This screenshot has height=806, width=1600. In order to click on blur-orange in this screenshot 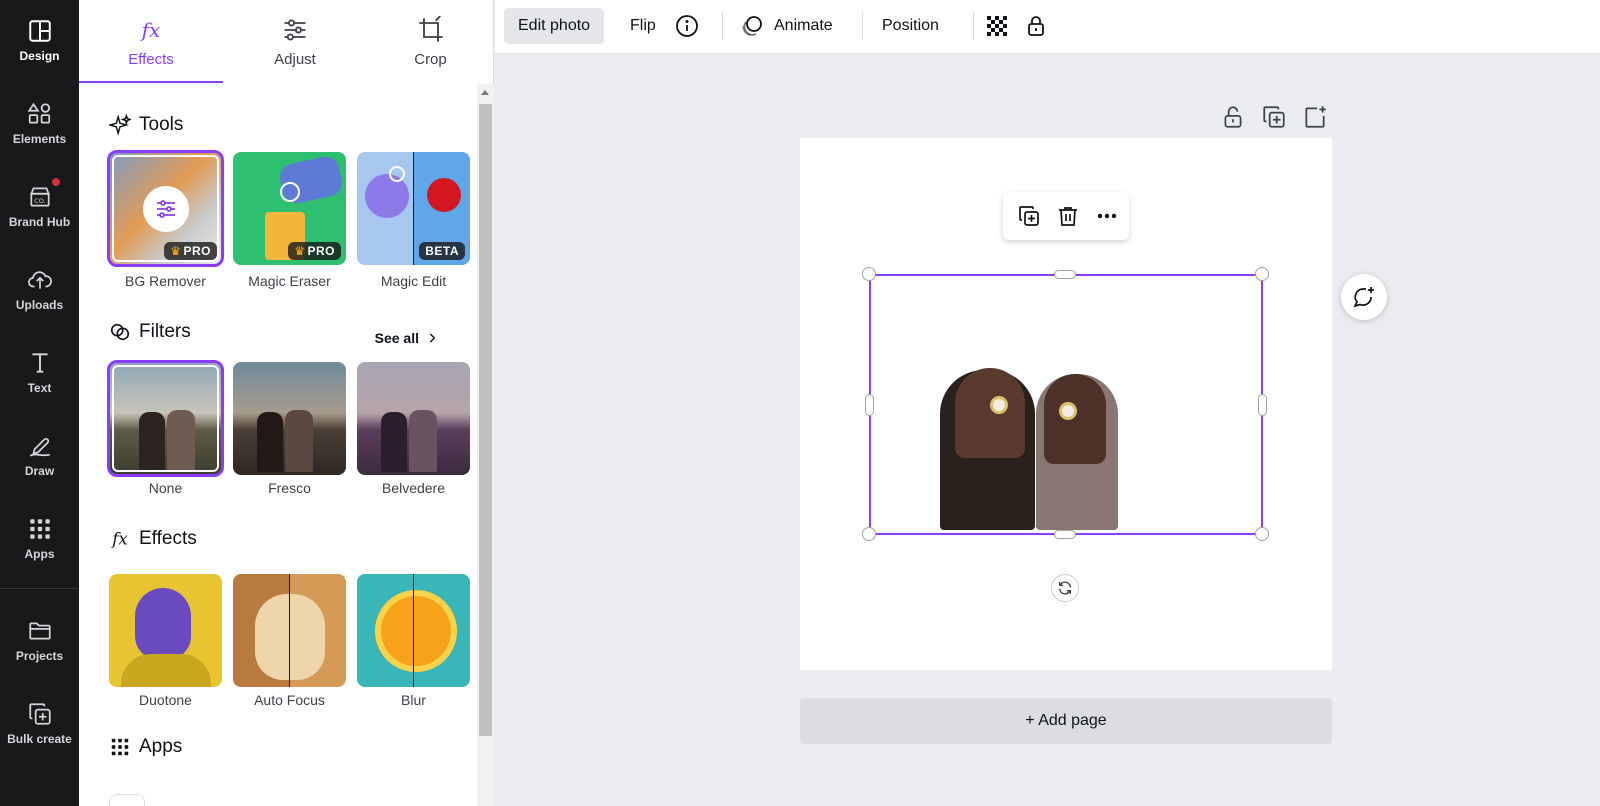, I will do `click(416, 631)`.